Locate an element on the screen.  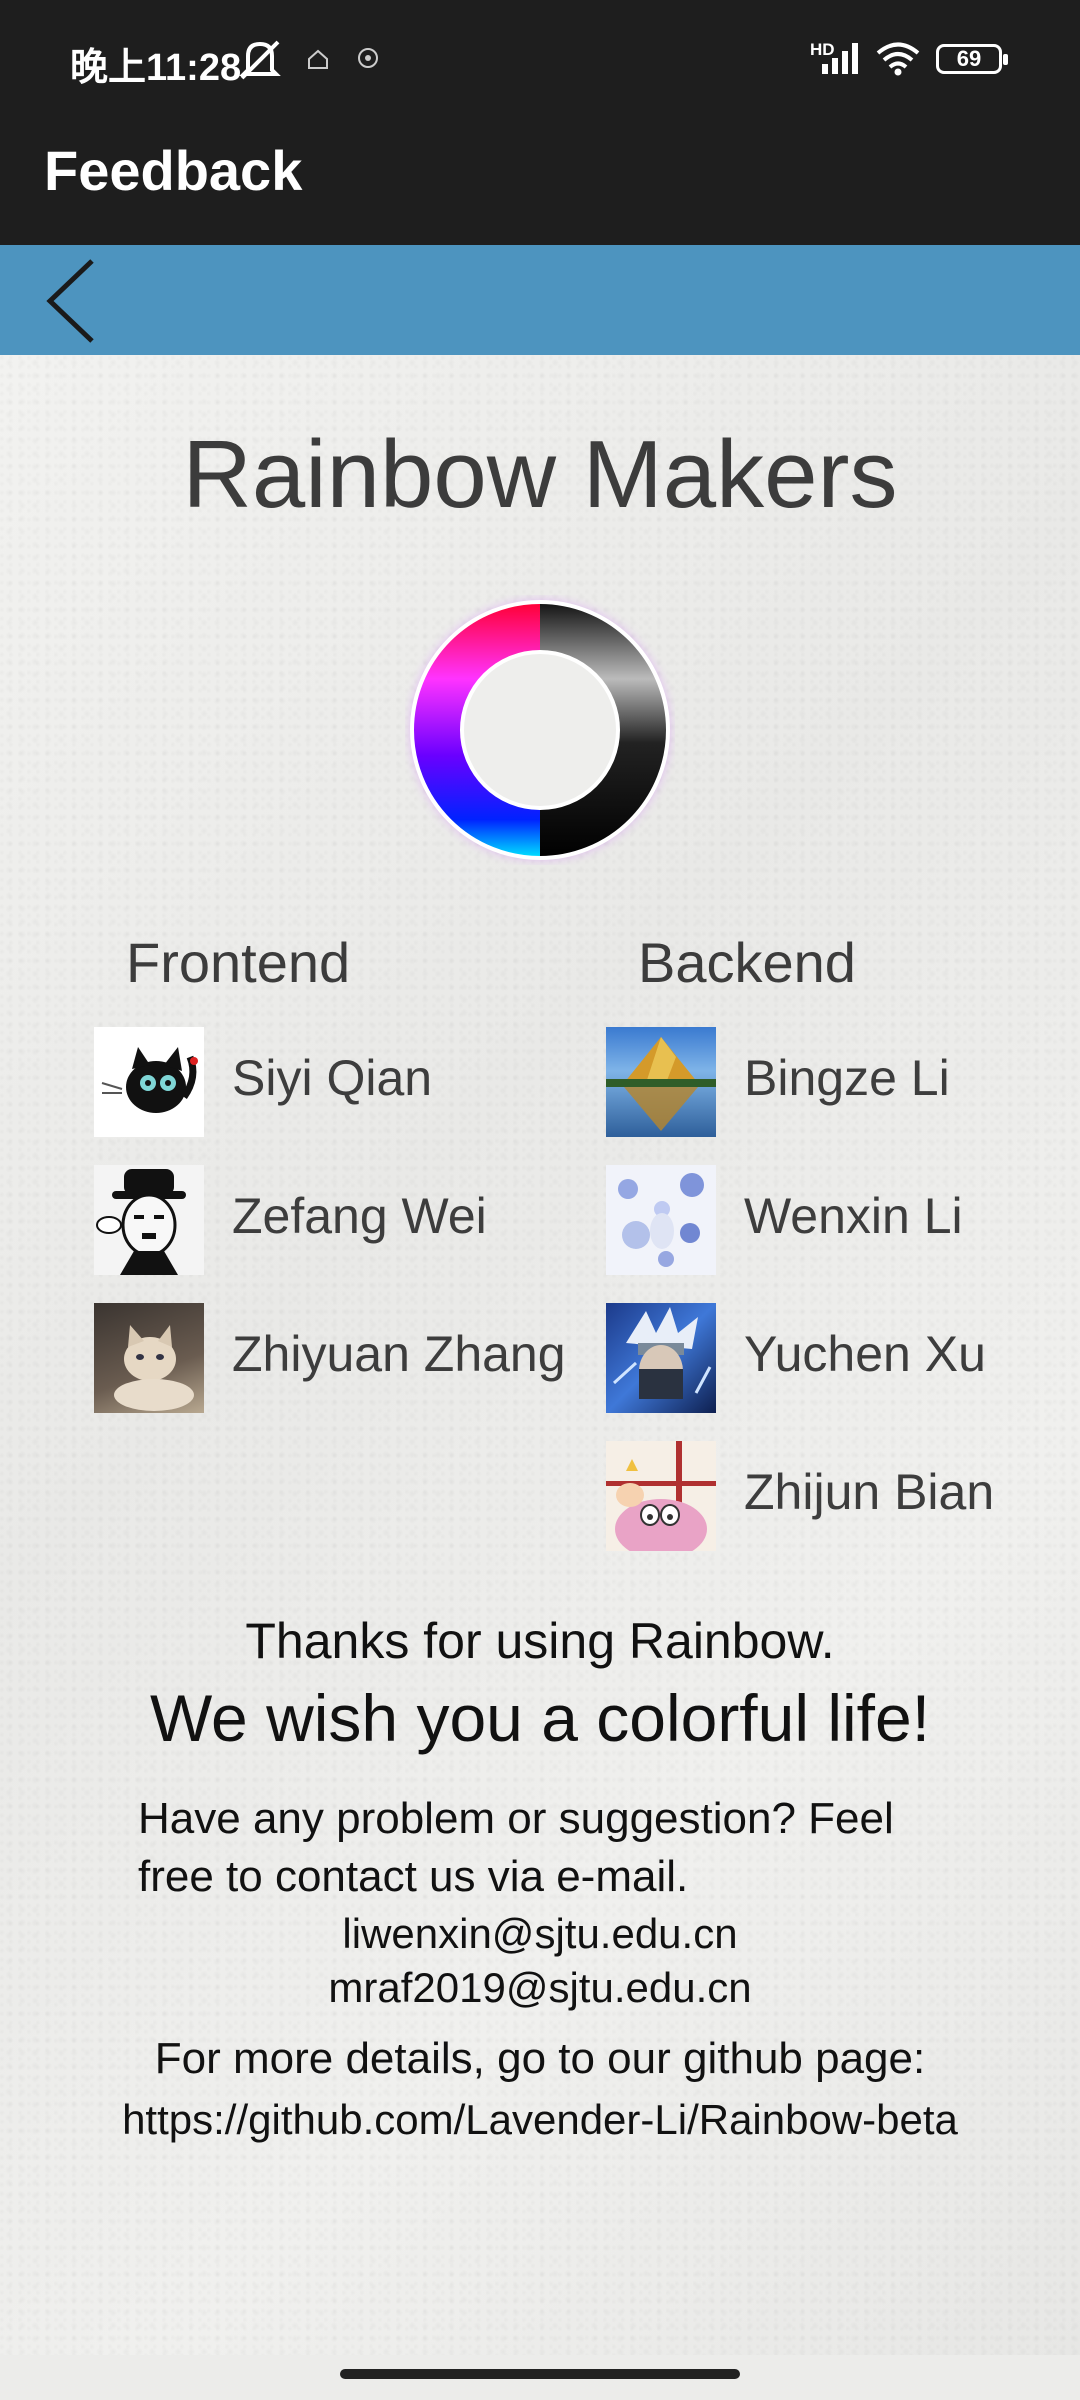
kitten-avatar is located at coordinates (149, 1358).